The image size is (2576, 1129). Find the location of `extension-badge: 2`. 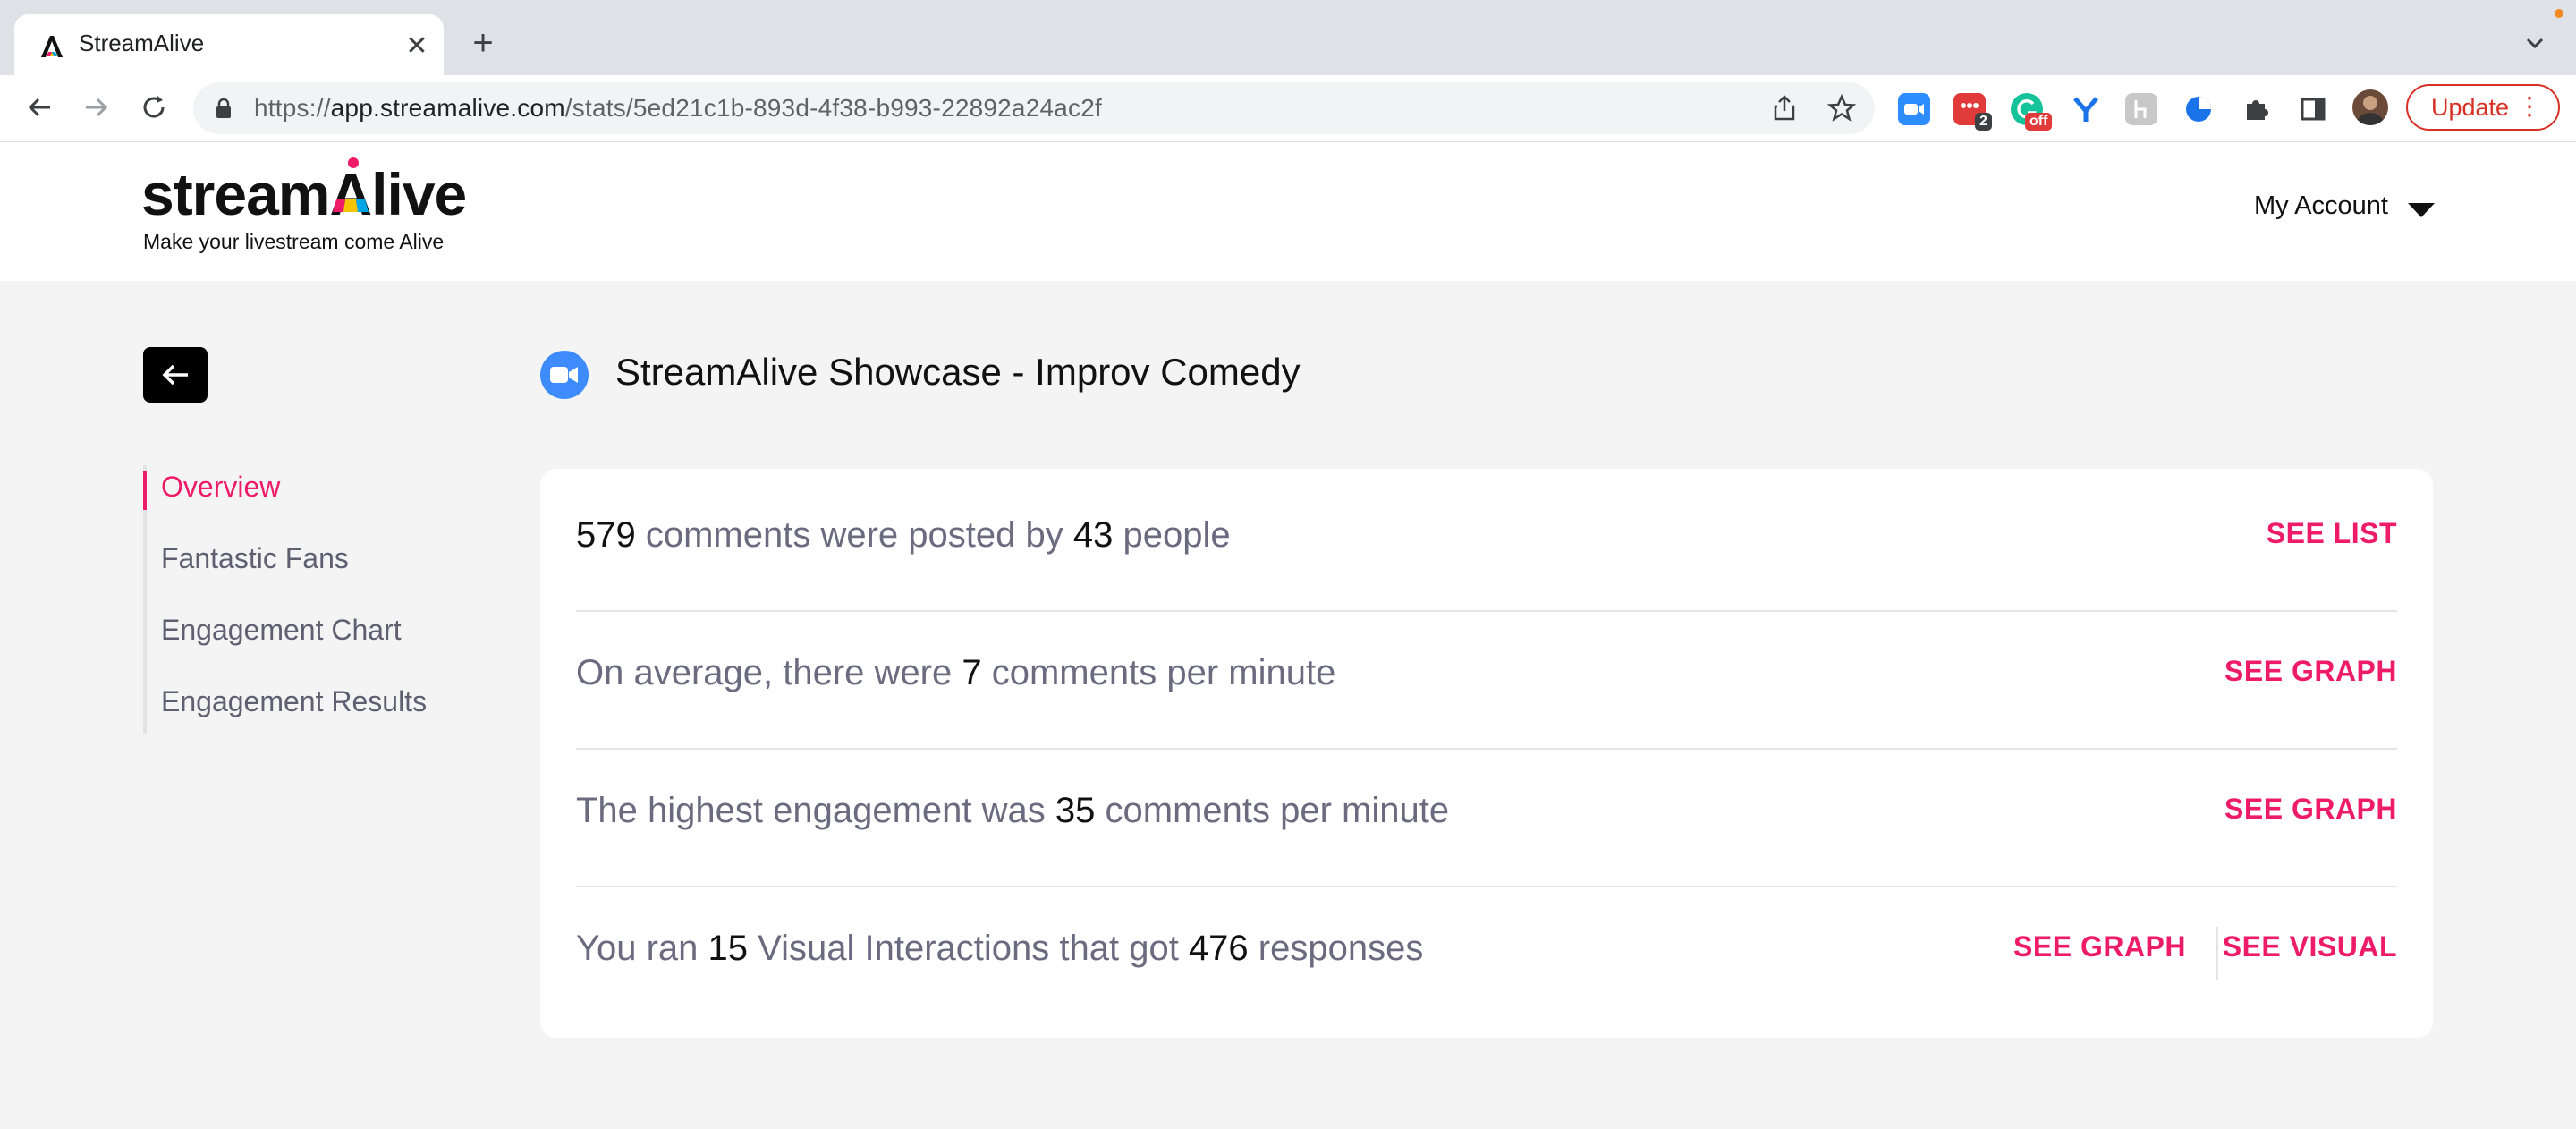

extension-badge: 2 is located at coordinates (1983, 122).